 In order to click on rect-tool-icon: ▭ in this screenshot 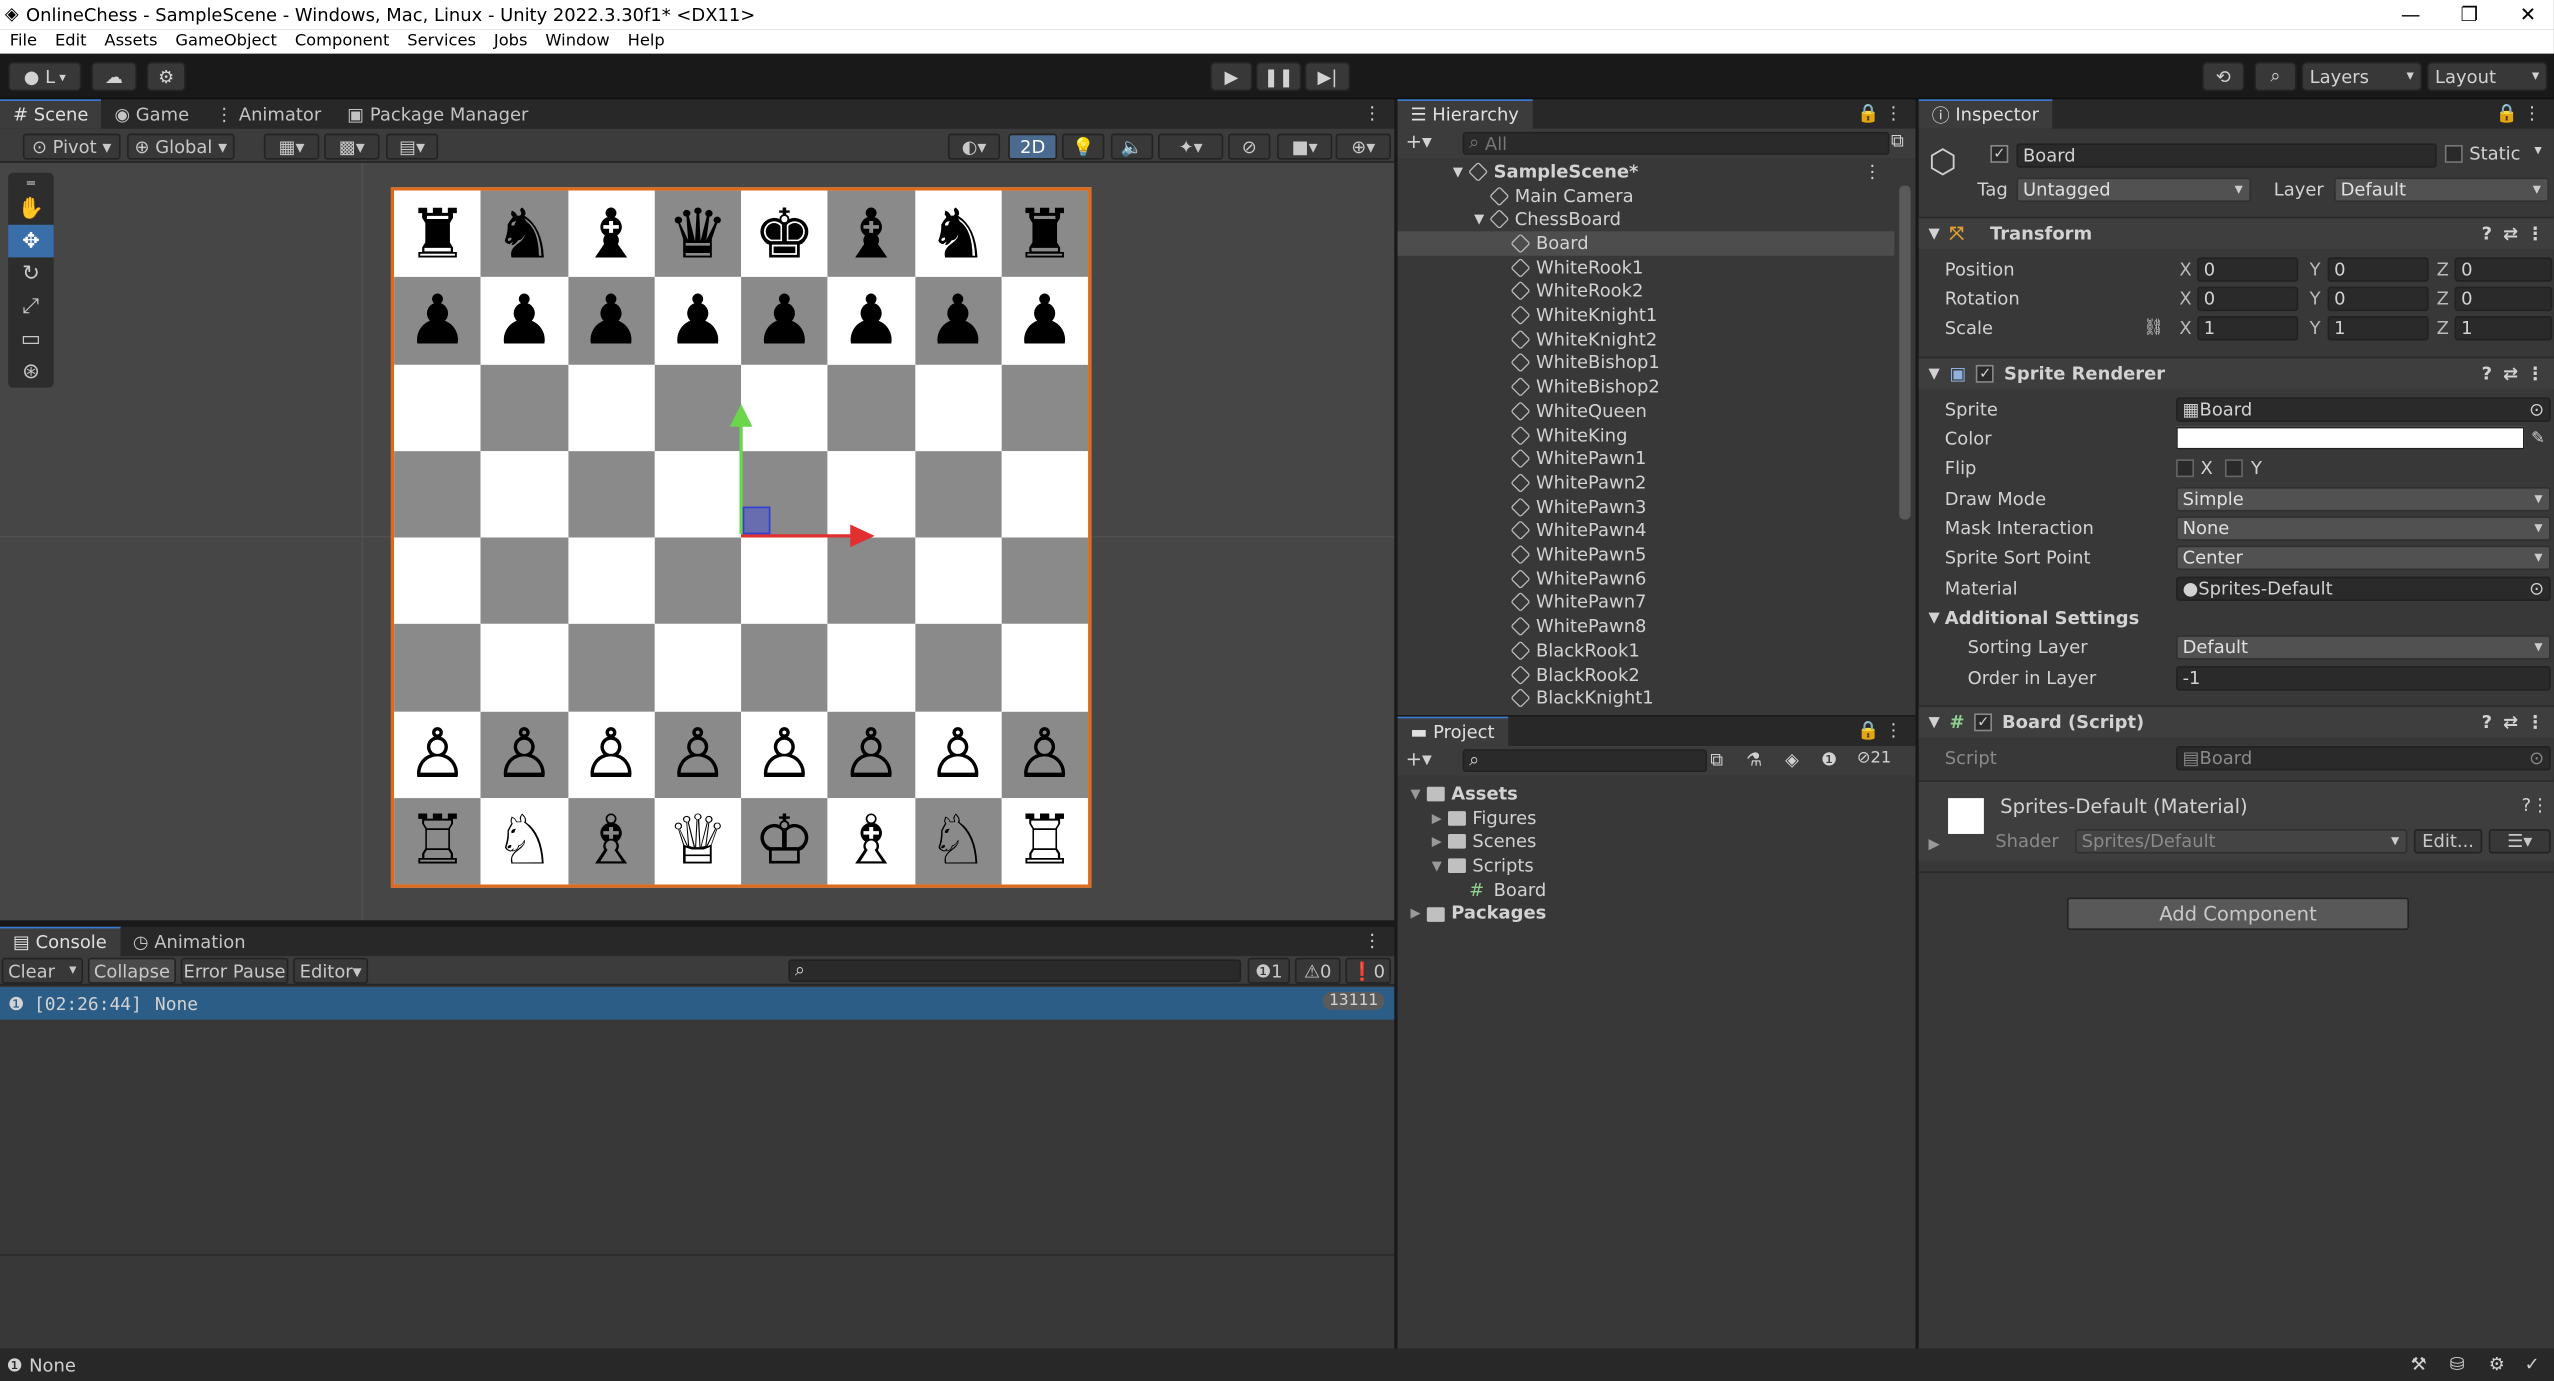, I will do `click(31, 339)`.